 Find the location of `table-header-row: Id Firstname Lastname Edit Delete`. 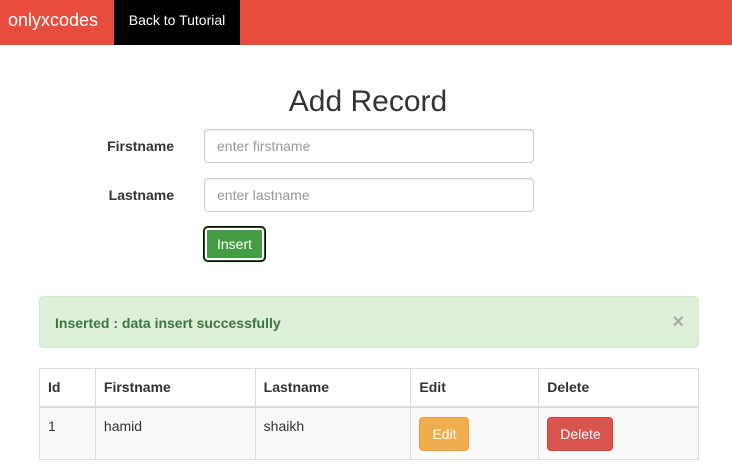

table-header-row: Id Firstname Lastname Edit Delete is located at coordinates (369, 388).